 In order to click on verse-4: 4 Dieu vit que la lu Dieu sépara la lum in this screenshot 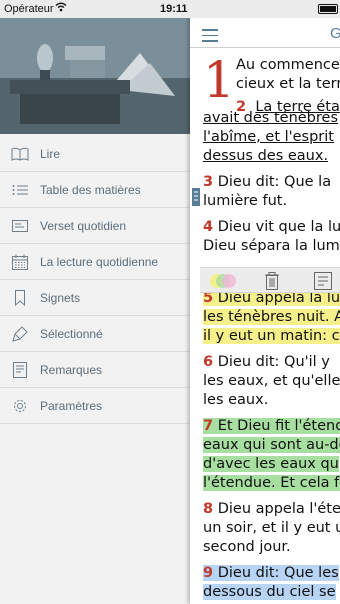, I will do `click(271, 237)`.